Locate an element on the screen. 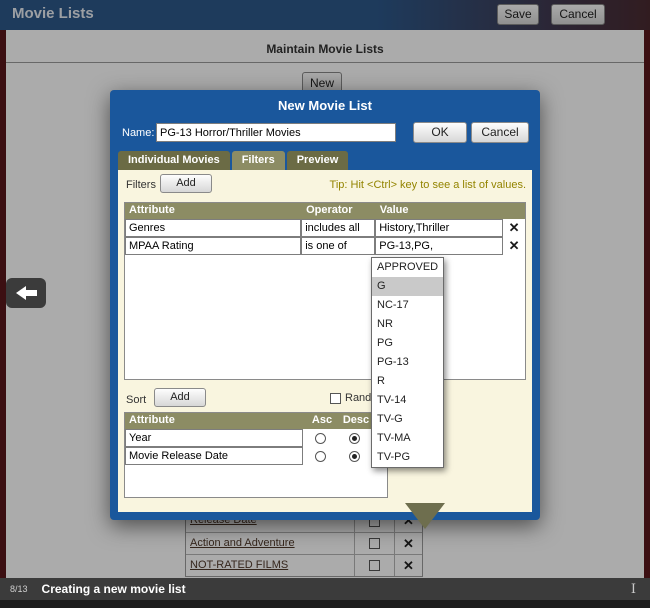 The width and height of the screenshot is (650, 608). left-arrow-icon is located at coordinates (20, 293).